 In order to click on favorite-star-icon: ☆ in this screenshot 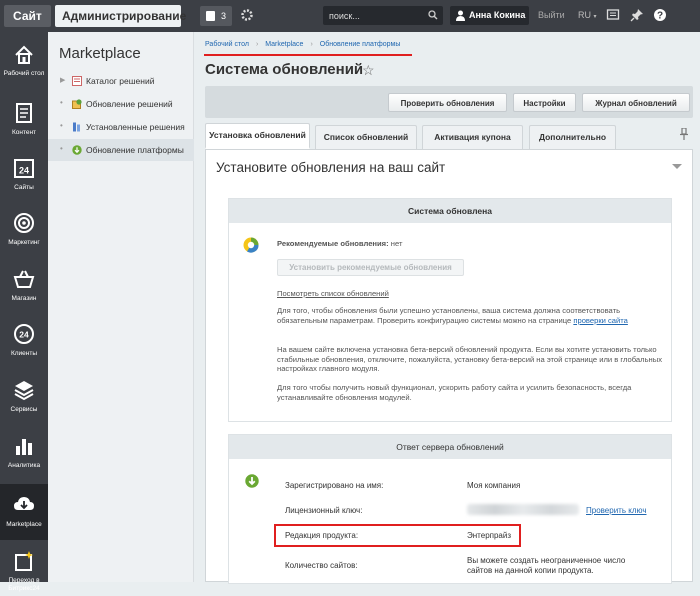, I will do `click(368, 70)`.